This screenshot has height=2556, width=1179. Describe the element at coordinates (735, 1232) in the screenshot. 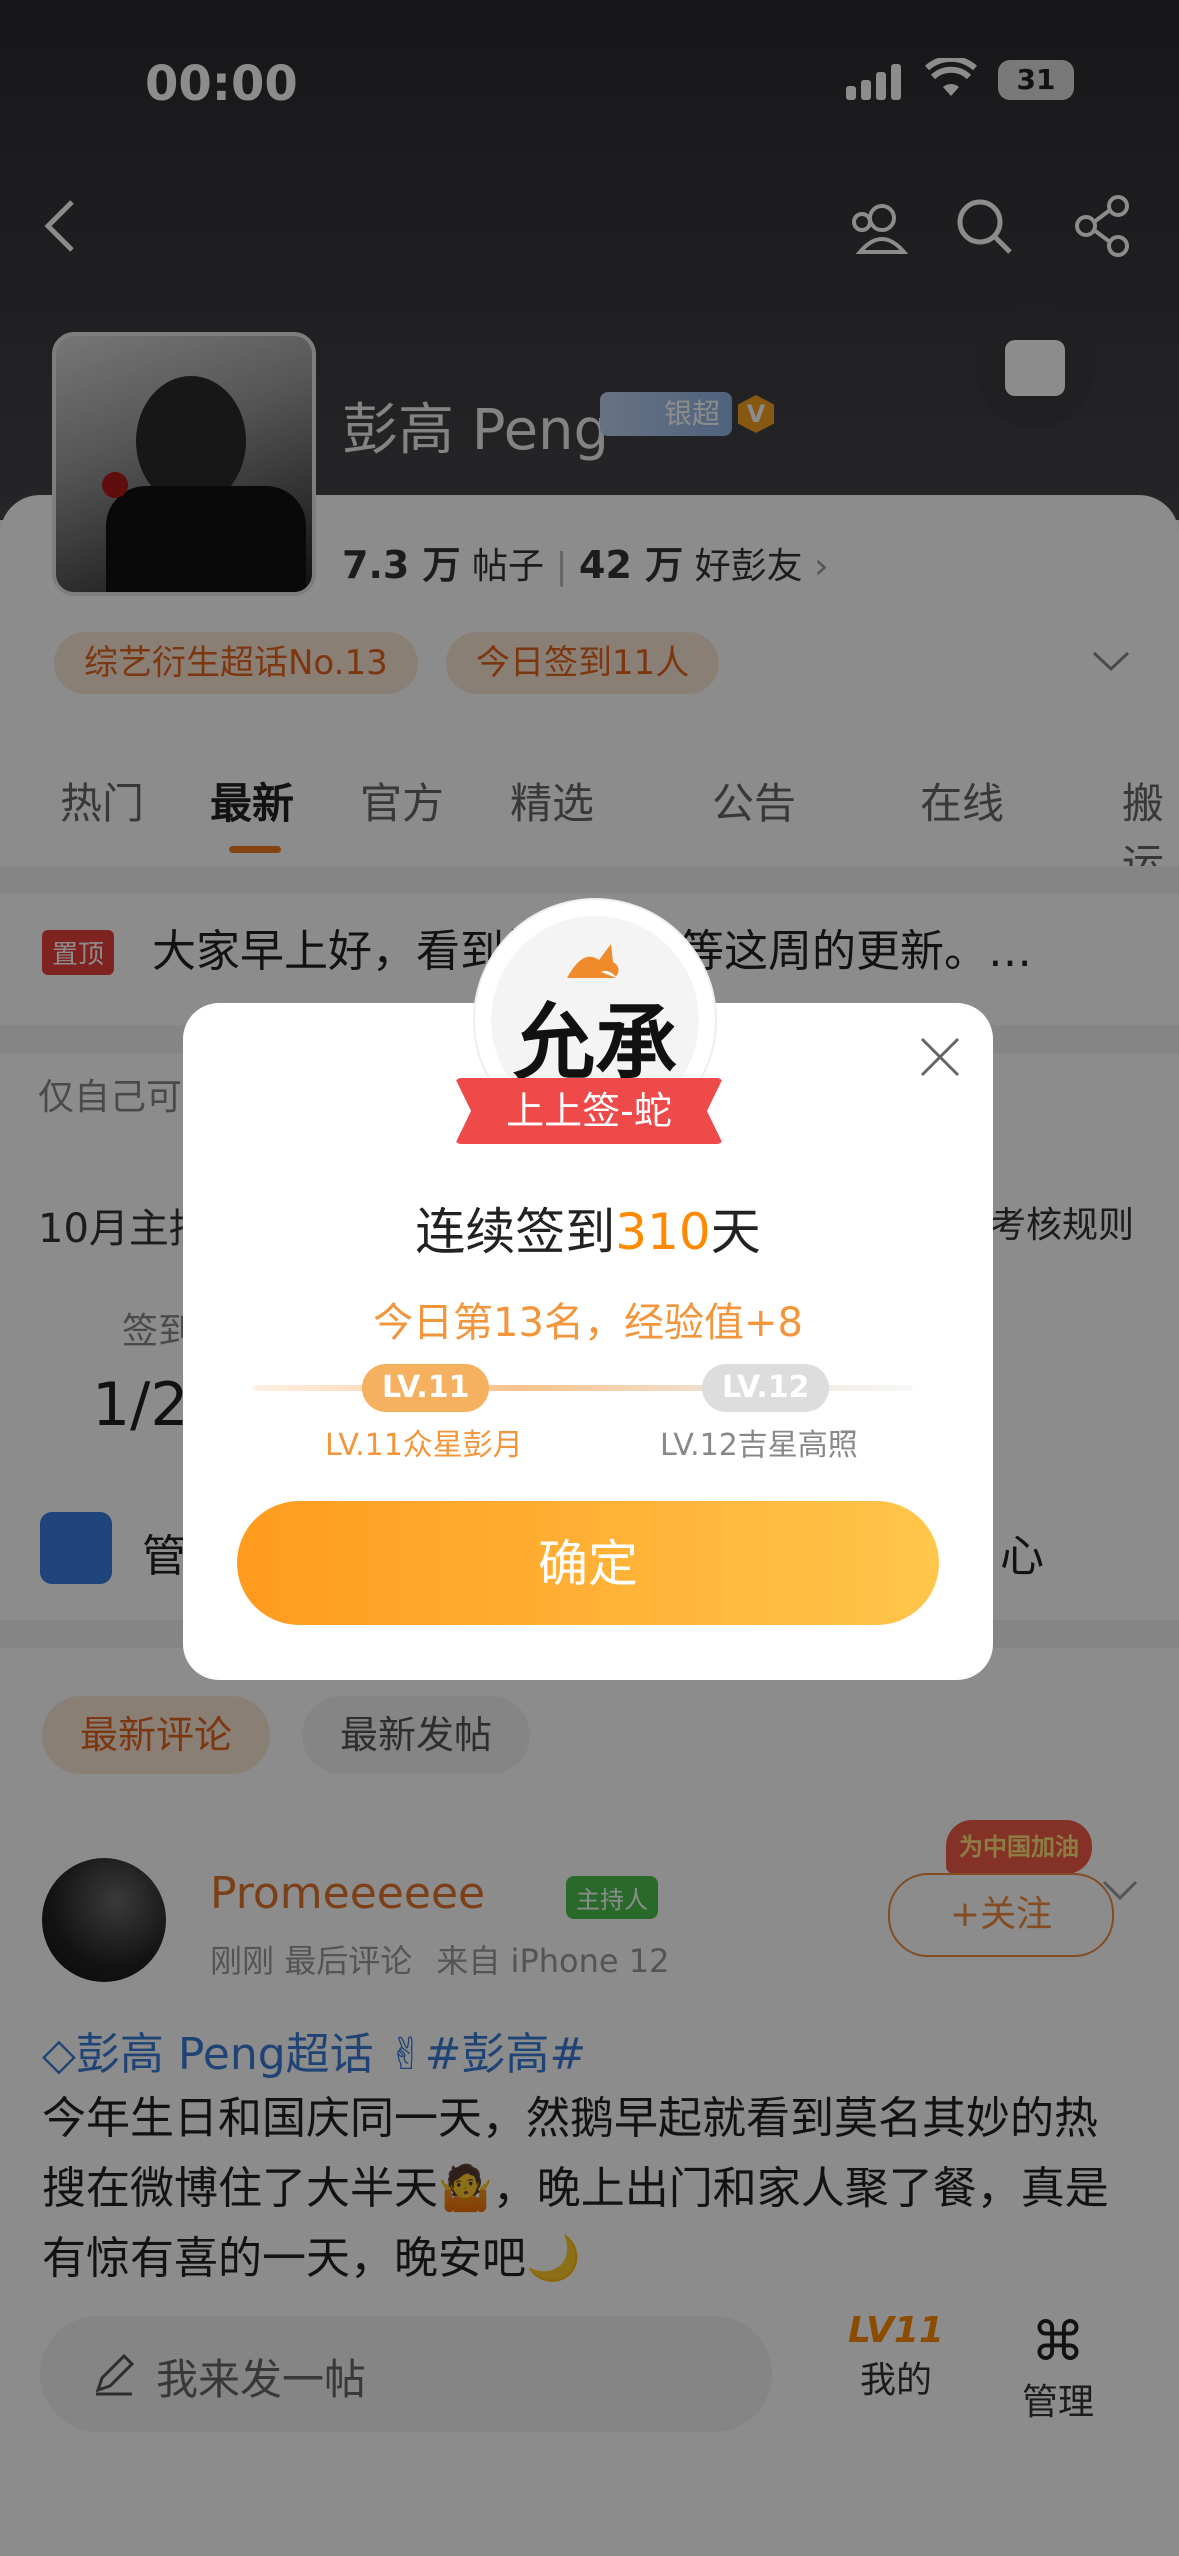

I see `streak-suffix: 天` at that location.